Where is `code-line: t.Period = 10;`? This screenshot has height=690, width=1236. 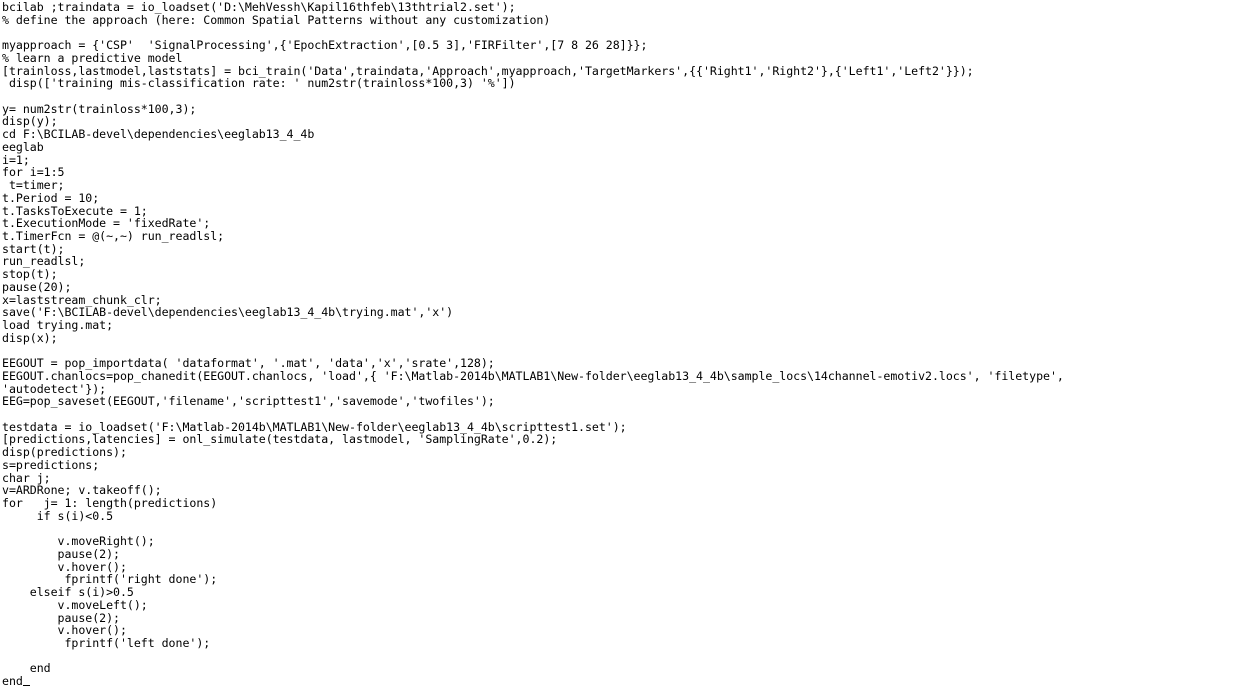
code-line: t.Period = 10; is located at coordinates (619, 198).